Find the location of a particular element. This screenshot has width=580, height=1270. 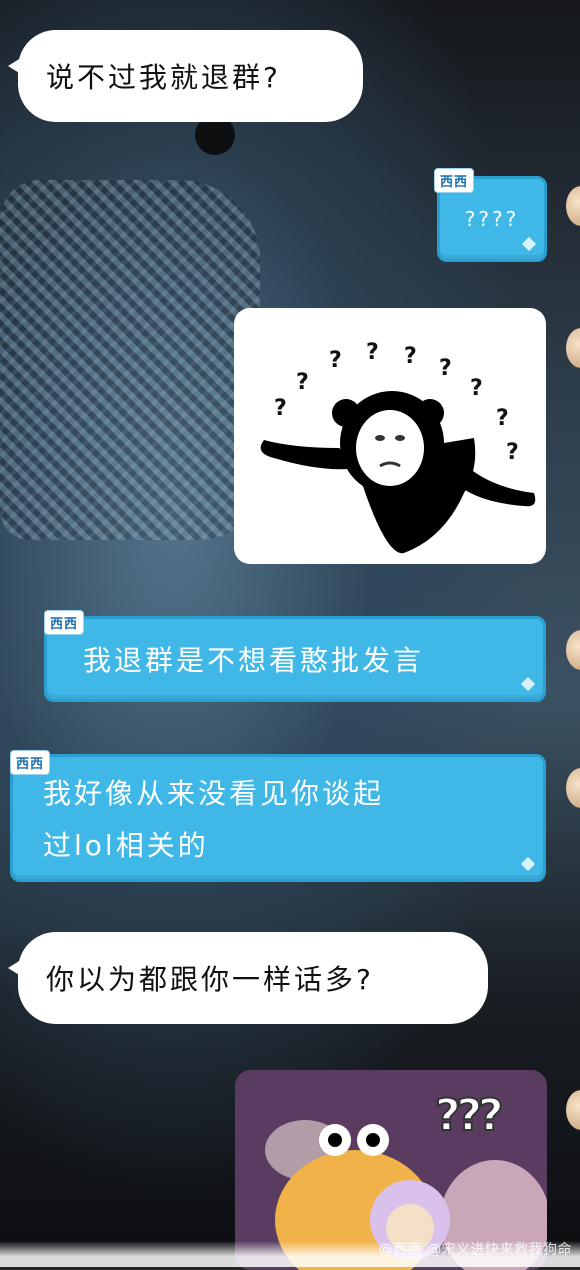

sticker-panda-confused: ? ? ? ? ? ? ? ? ? is located at coordinates (390, 436).